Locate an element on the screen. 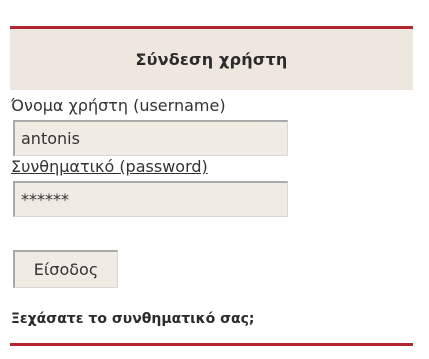  password-label: Συνθηματικό (password) is located at coordinates (109, 166).